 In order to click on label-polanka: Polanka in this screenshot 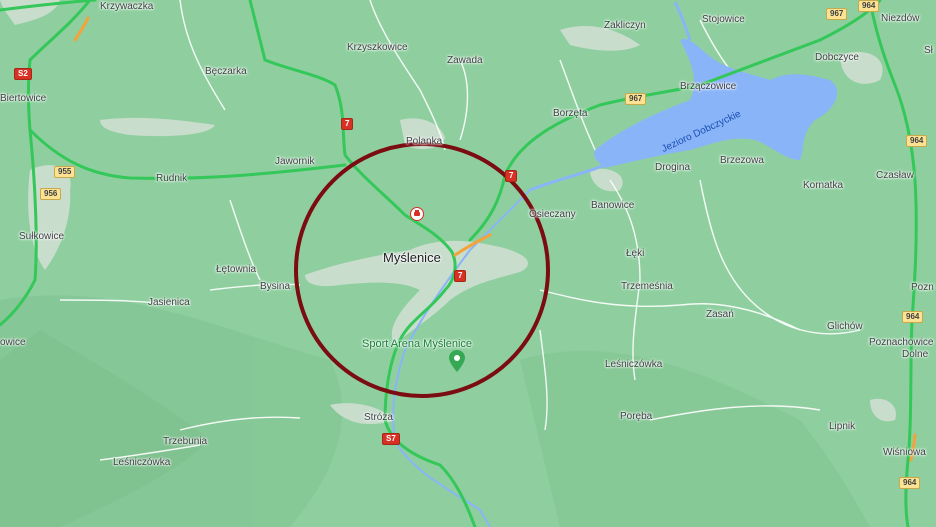, I will do `click(424, 141)`.